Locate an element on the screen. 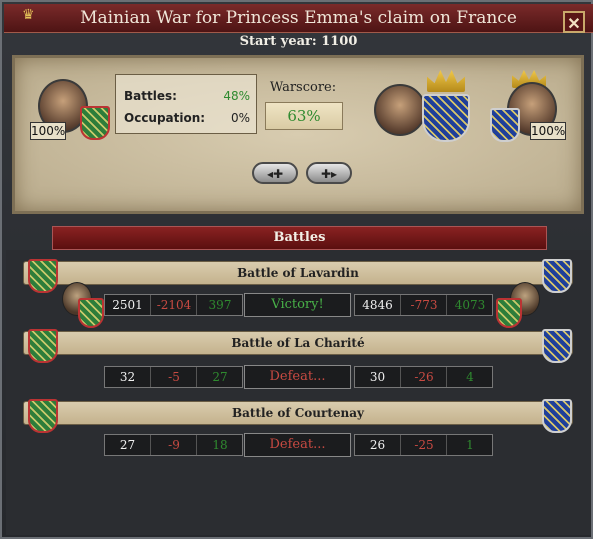 The image size is (593, 539). battles-row: Battles: 48% is located at coordinates (187, 96).